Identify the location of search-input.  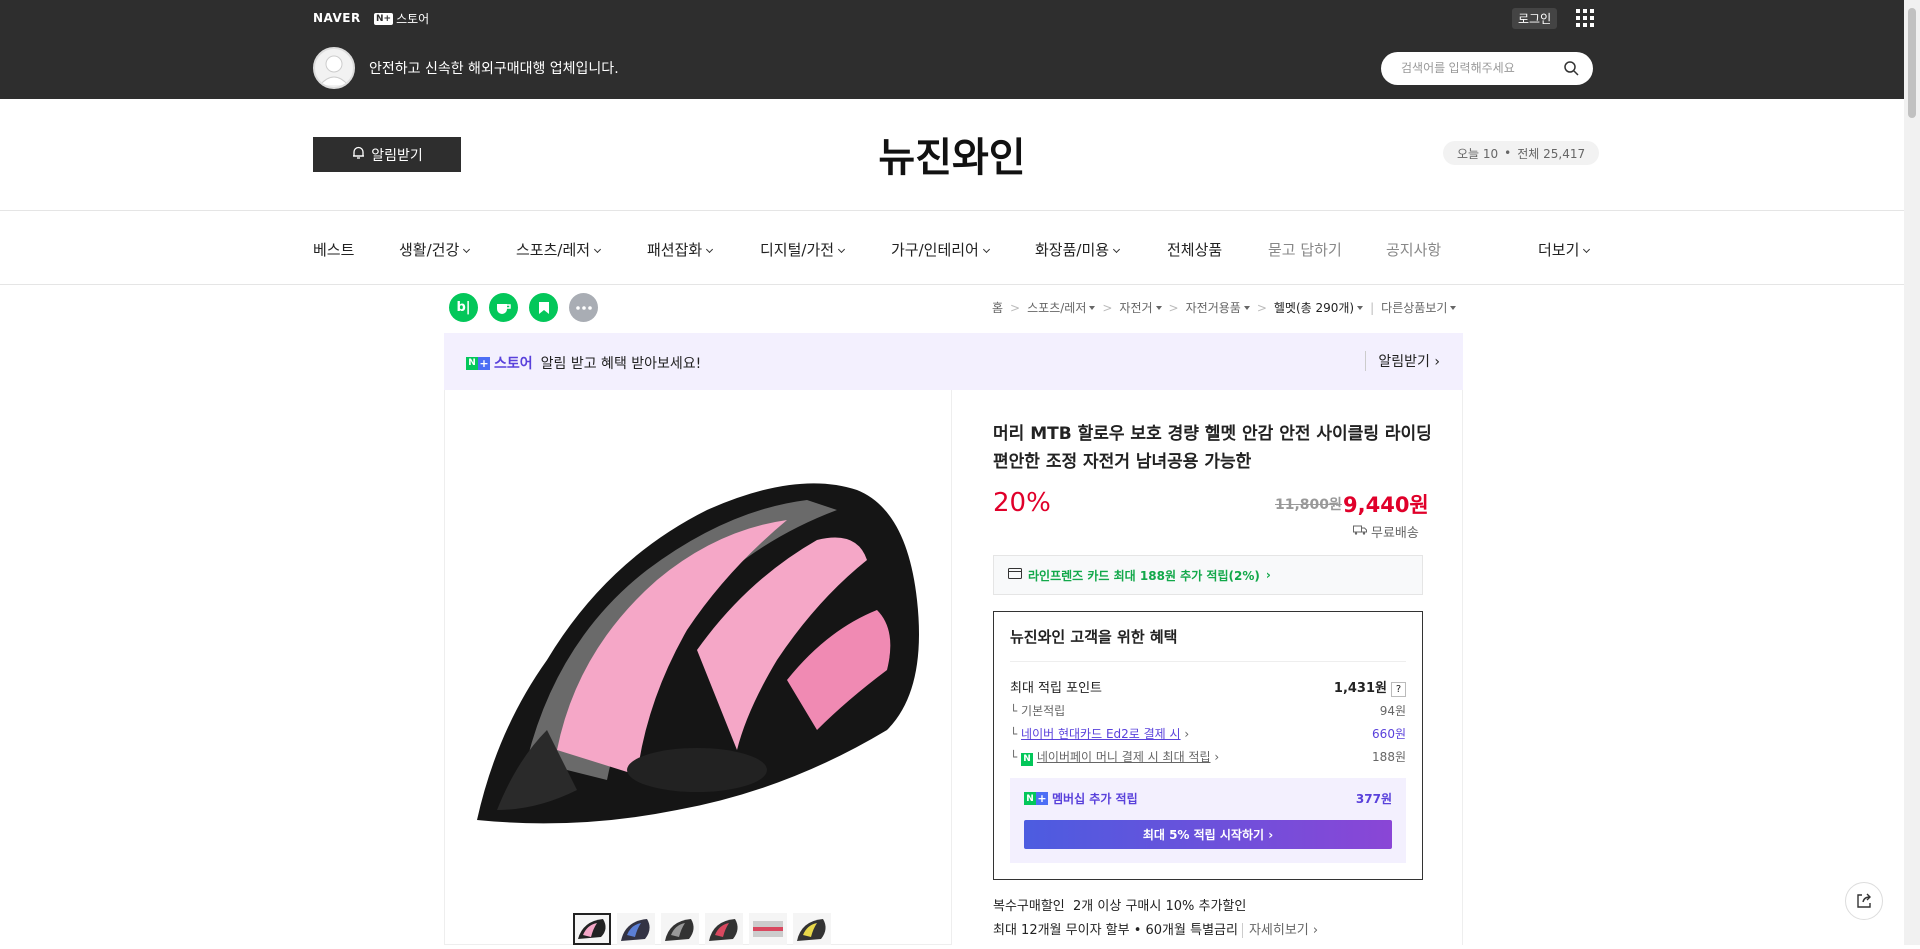
(1481, 68).